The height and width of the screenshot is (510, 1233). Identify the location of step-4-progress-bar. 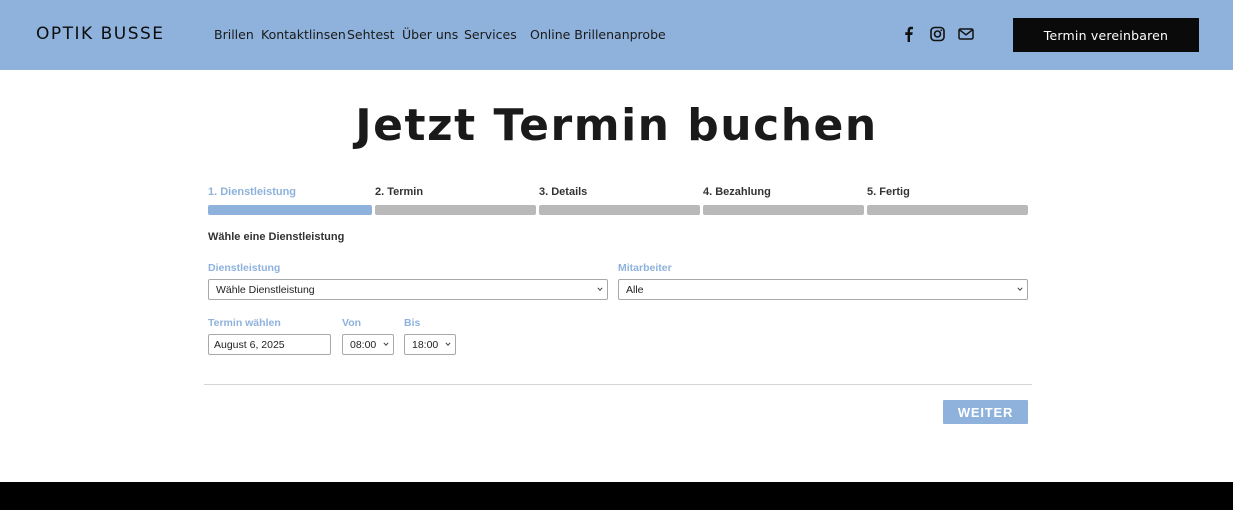
(783, 210).